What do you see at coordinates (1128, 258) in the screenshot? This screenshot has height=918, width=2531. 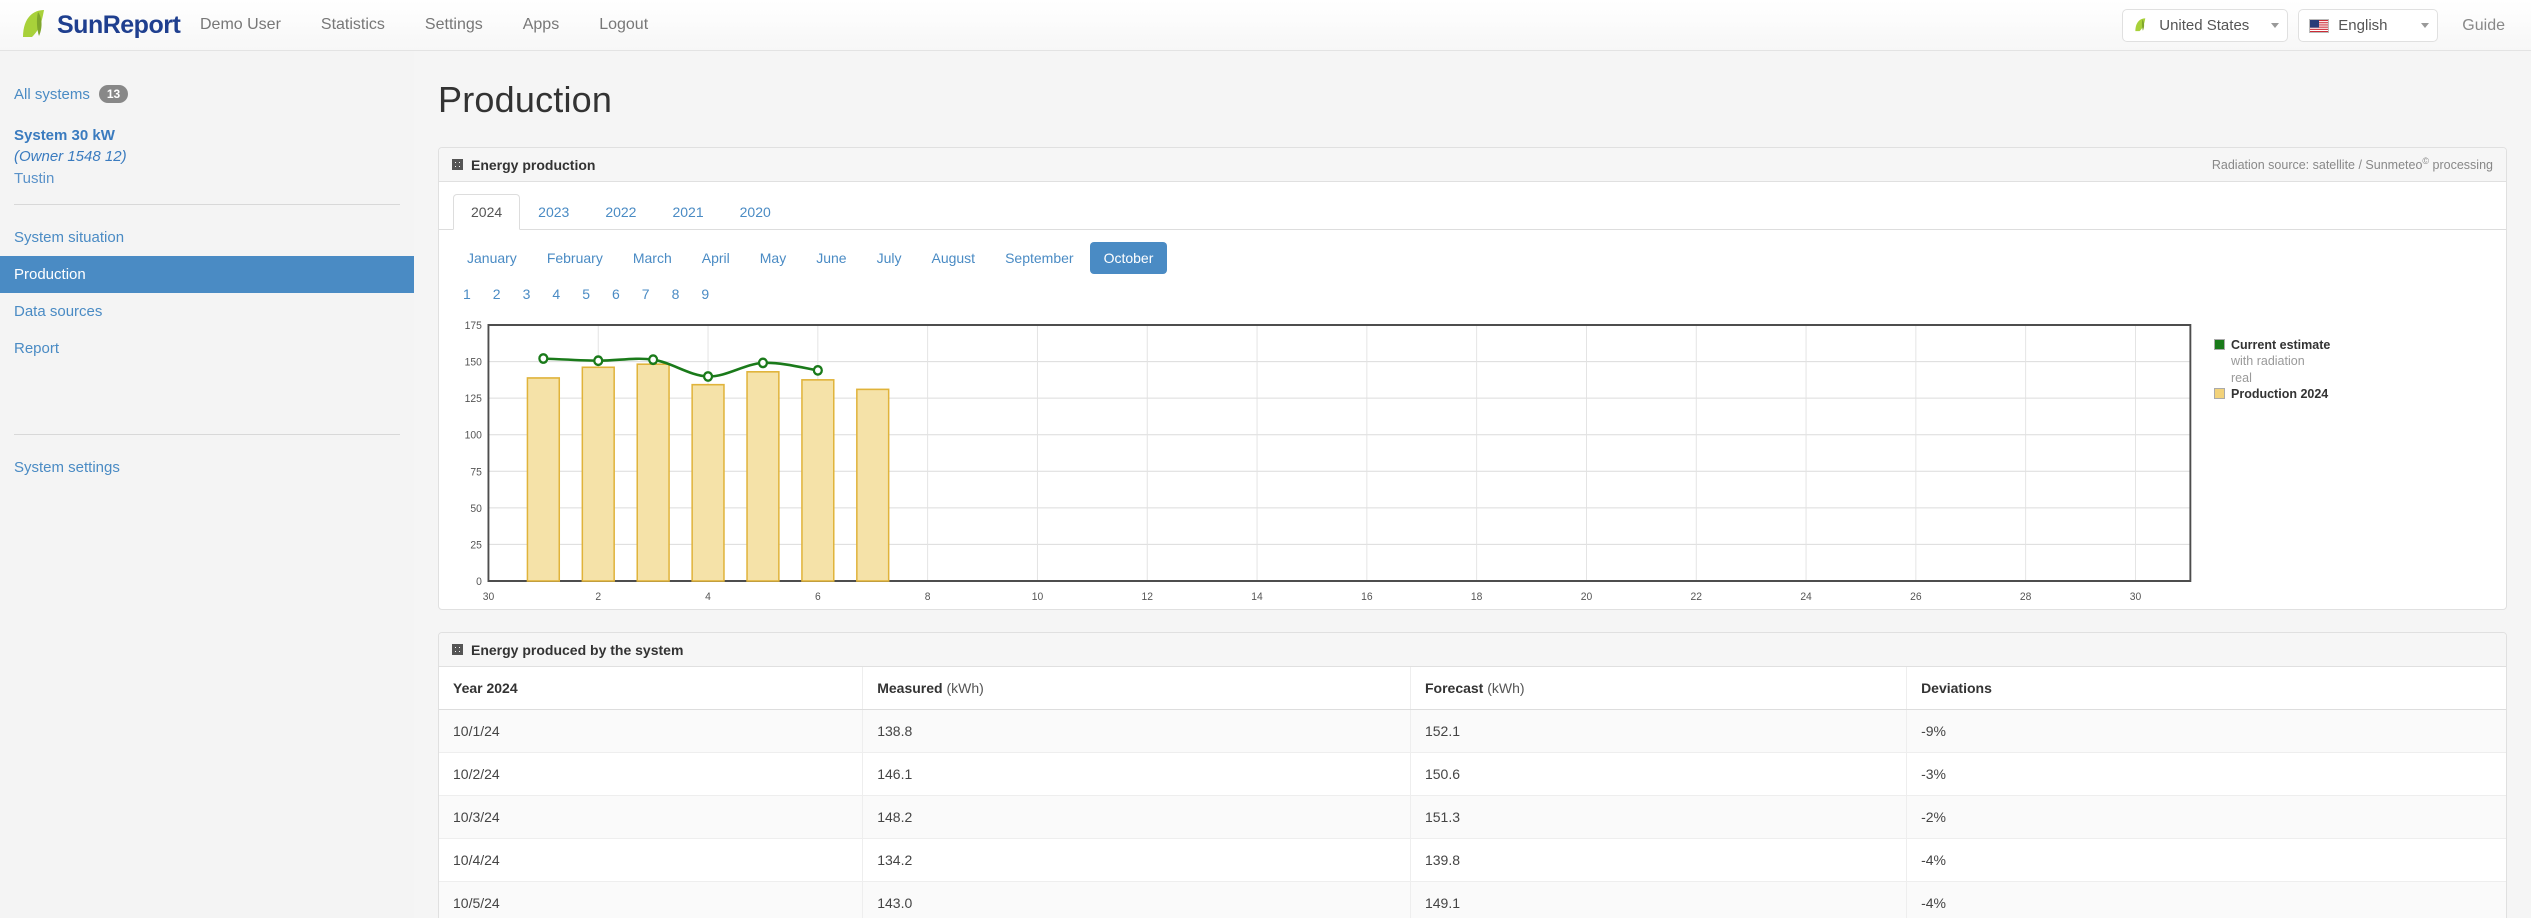 I see `tab-month-october: October` at bounding box center [1128, 258].